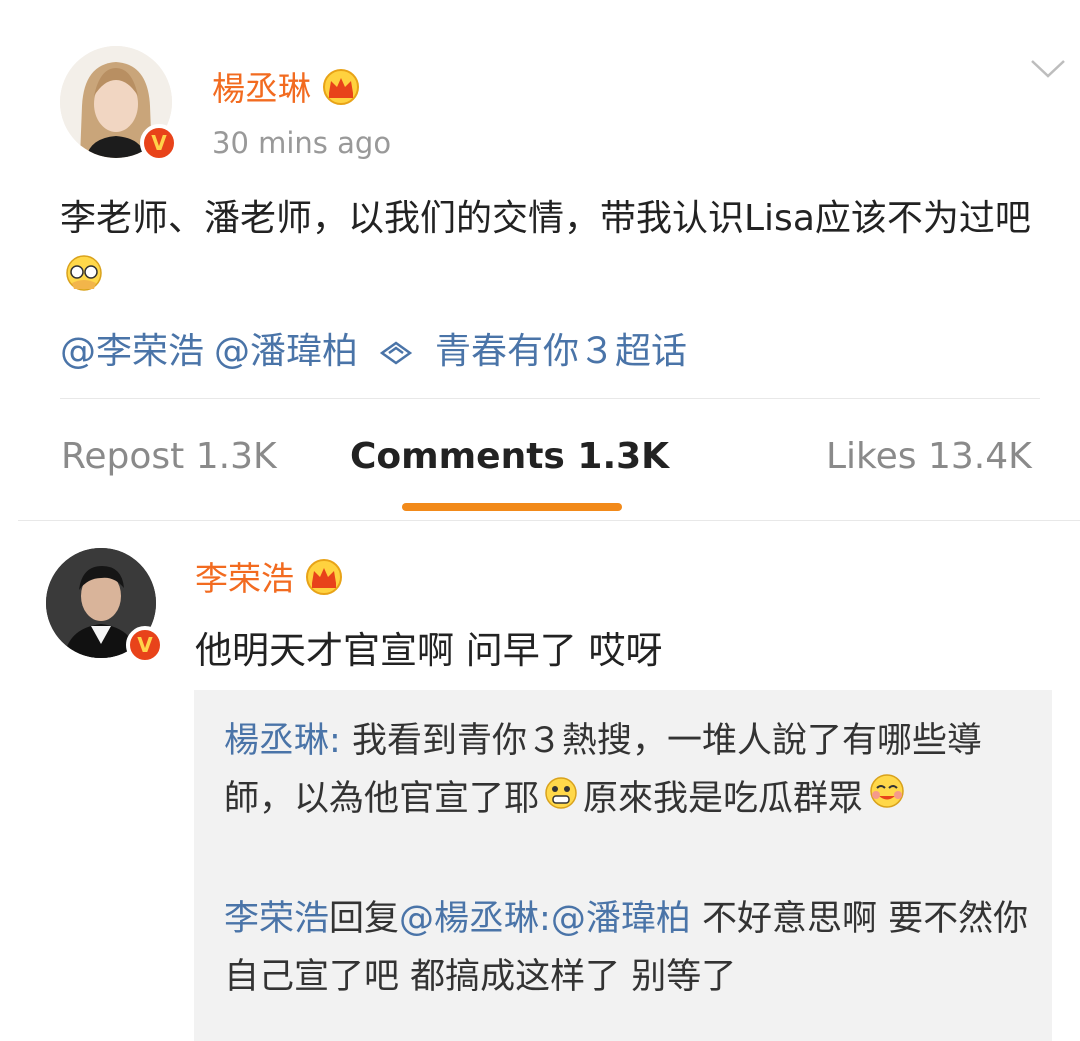 The width and height of the screenshot is (1080, 1041). What do you see at coordinates (560, 351) in the screenshot?
I see `topic-label: 青春有你３超话` at bounding box center [560, 351].